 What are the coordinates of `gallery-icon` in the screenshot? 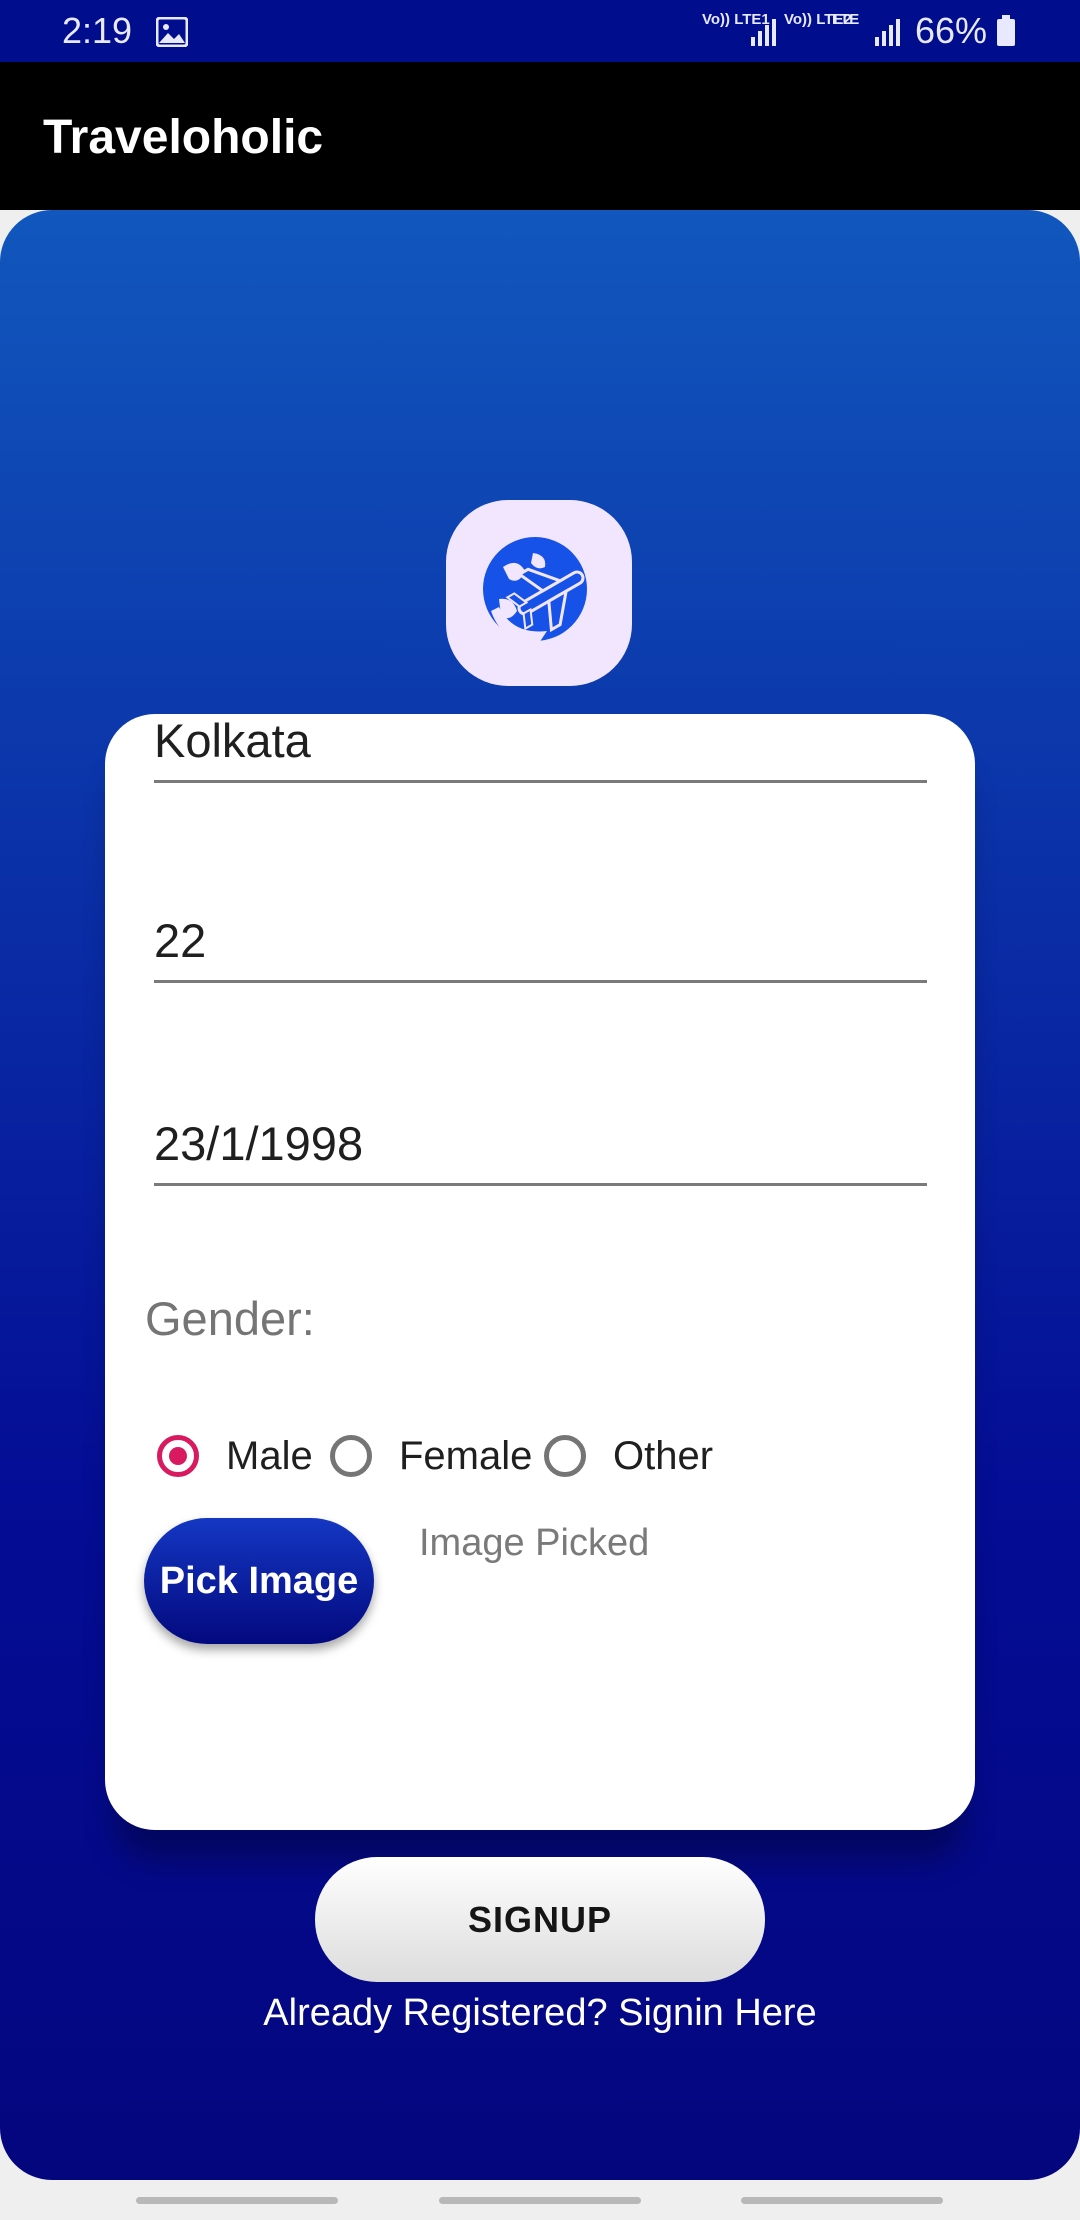 It's located at (172, 35).